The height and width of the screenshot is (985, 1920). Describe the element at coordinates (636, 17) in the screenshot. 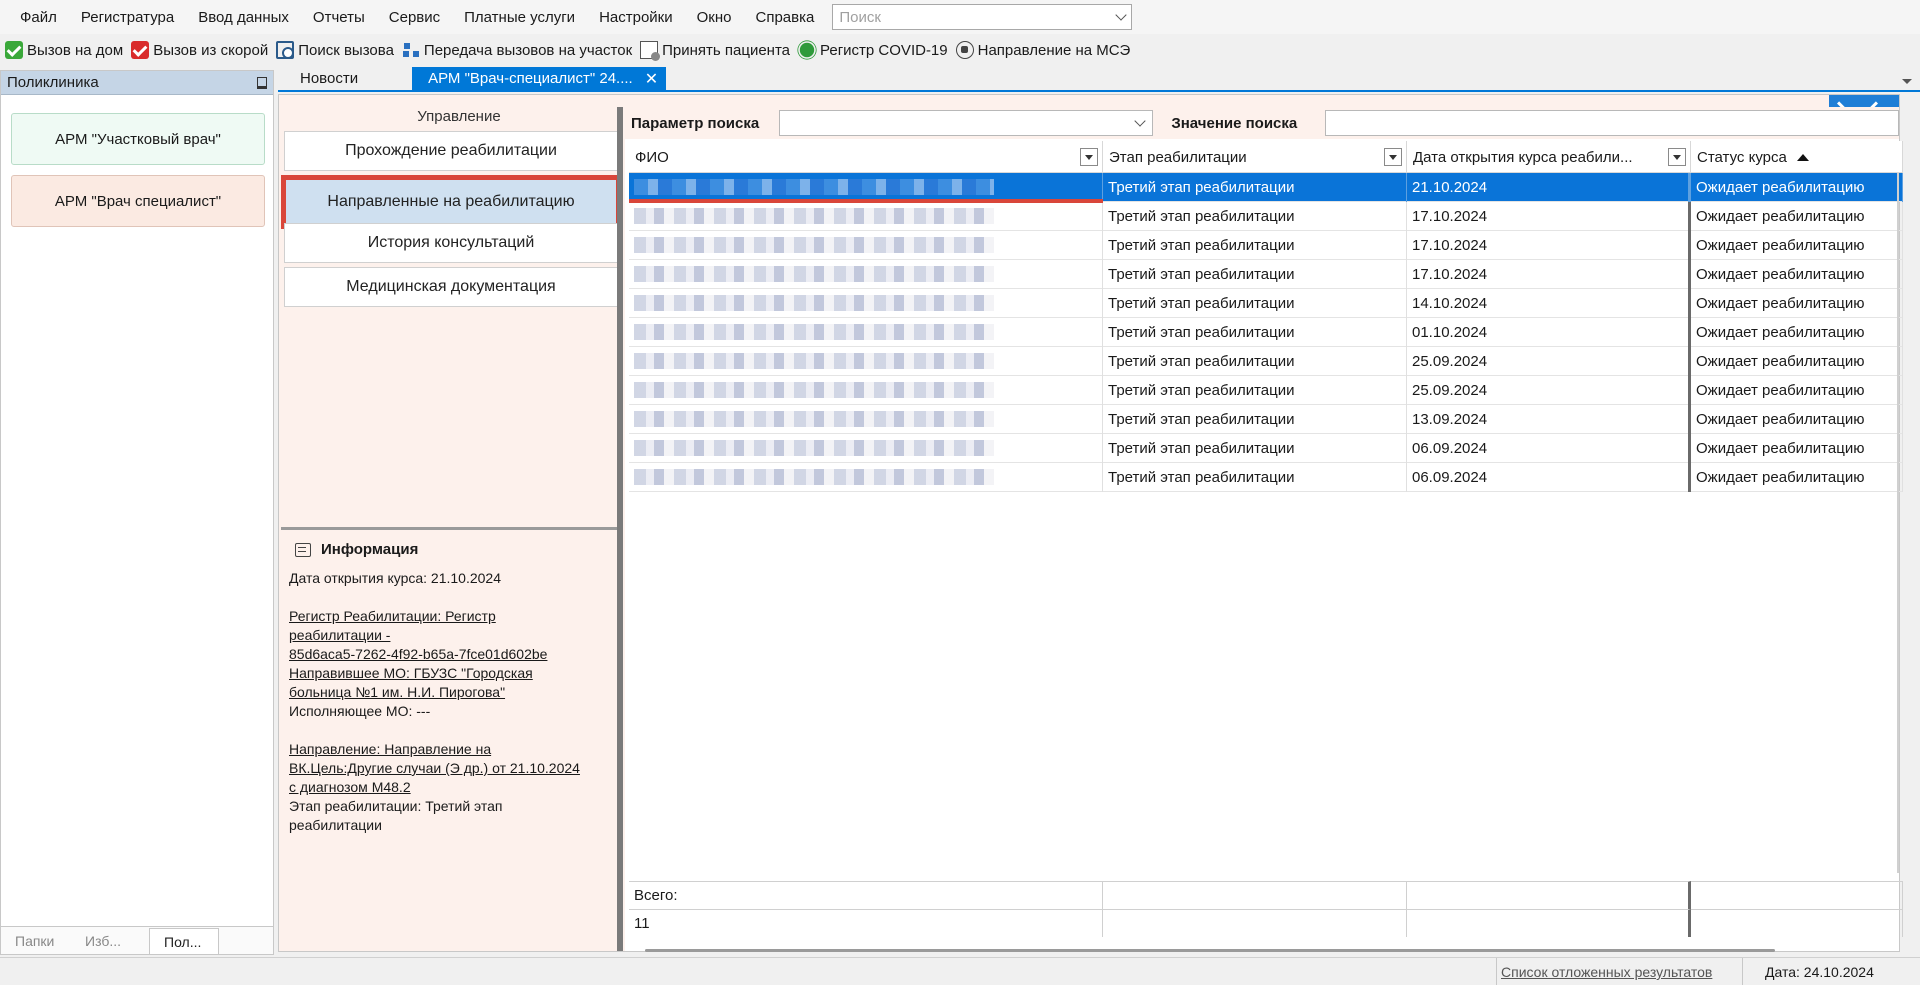

I see `menu-settings: Настройки` at that location.